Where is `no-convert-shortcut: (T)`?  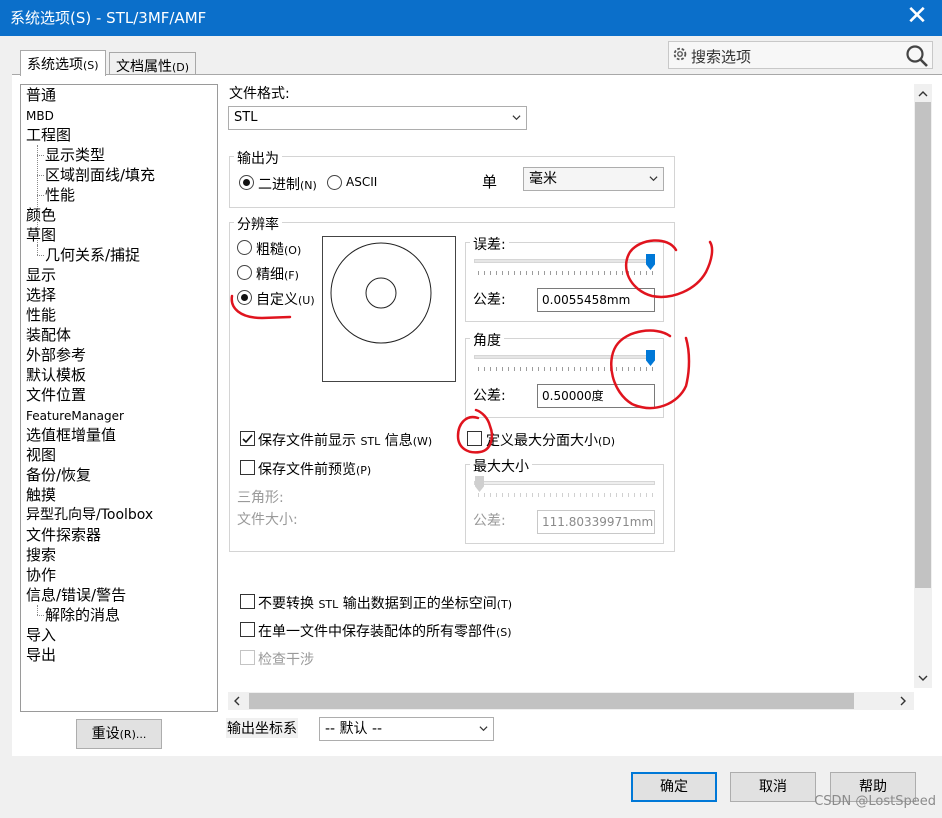
no-convert-shortcut: (T) is located at coordinates (504, 604).